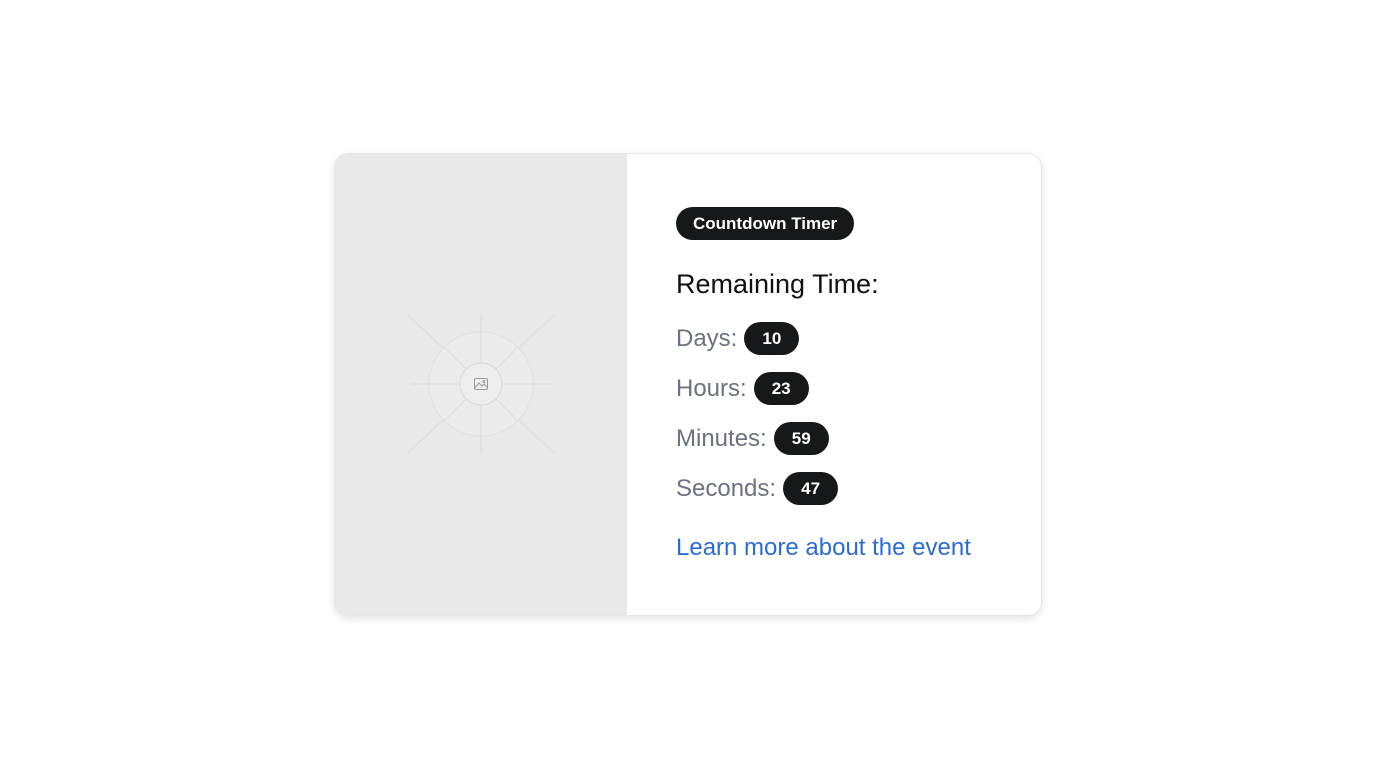 This screenshot has height=768, width=1376. Describe the element at coordinates (772, 338) in the screenshot. I see `days-value: 10` at that location.